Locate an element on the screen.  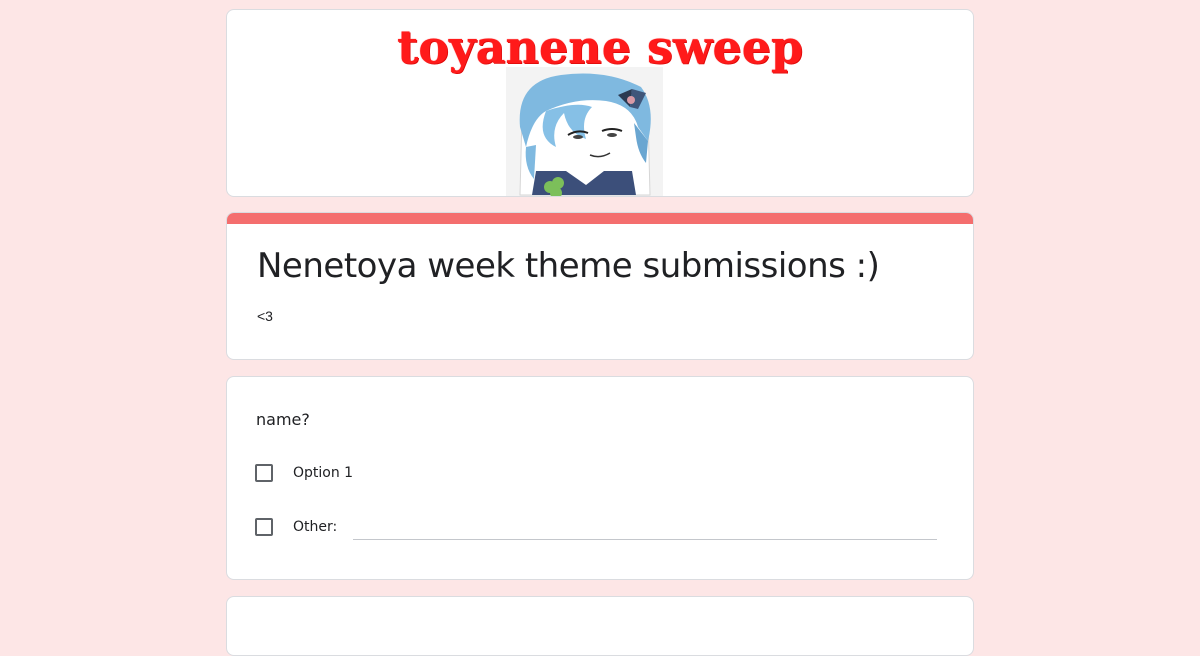
next-question-card is located at coordinates (600, 626).